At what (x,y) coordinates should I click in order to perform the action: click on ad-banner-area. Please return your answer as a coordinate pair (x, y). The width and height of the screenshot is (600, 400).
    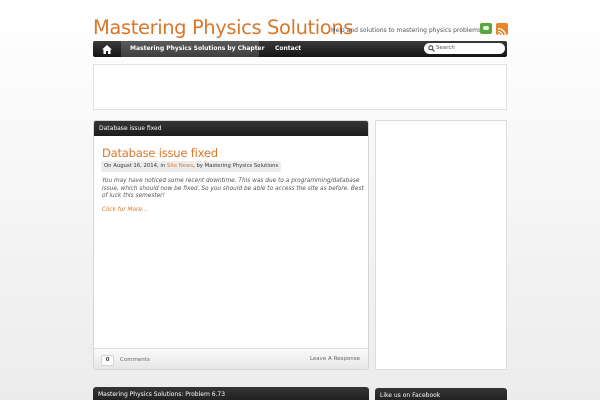
    Looking at the image, I should click on (300, 87).